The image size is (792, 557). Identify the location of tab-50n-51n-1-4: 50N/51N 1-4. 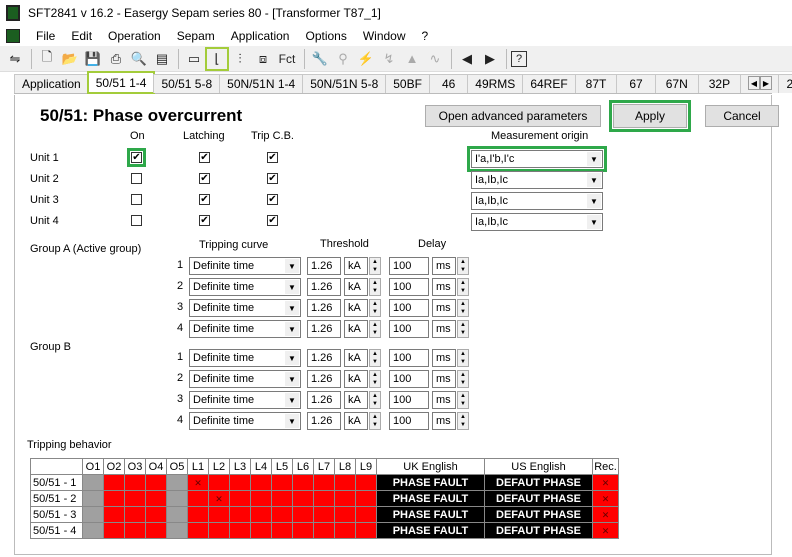
(261, 83).